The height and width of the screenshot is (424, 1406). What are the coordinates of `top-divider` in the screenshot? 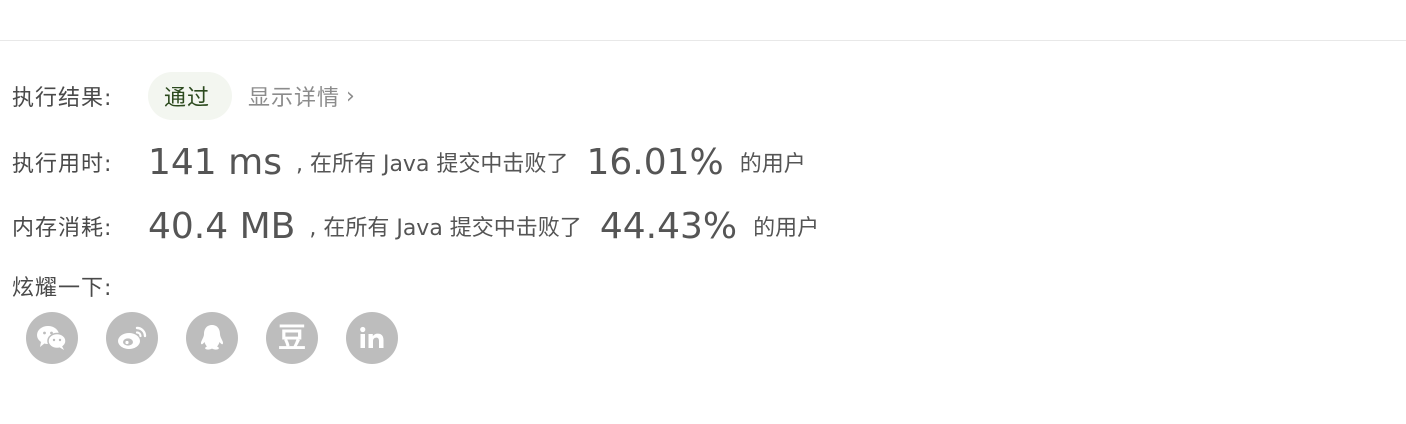 It's located at (703, 40).